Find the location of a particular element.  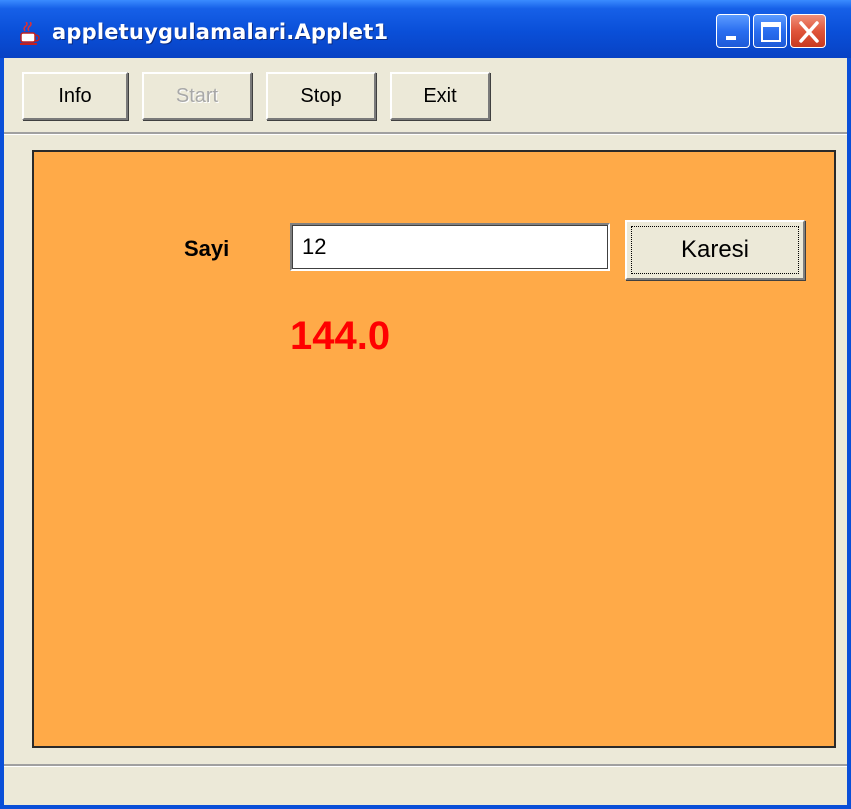

toolbar-separator is located at coordinates (425, 133).